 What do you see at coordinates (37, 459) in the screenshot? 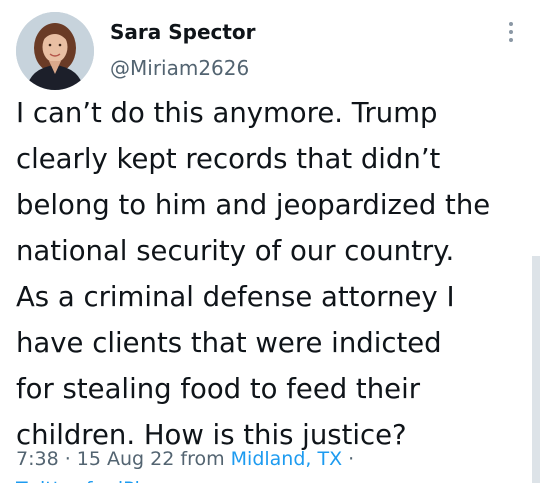
I see `tweet-time: 7:38` at bounding box center [37, 459].